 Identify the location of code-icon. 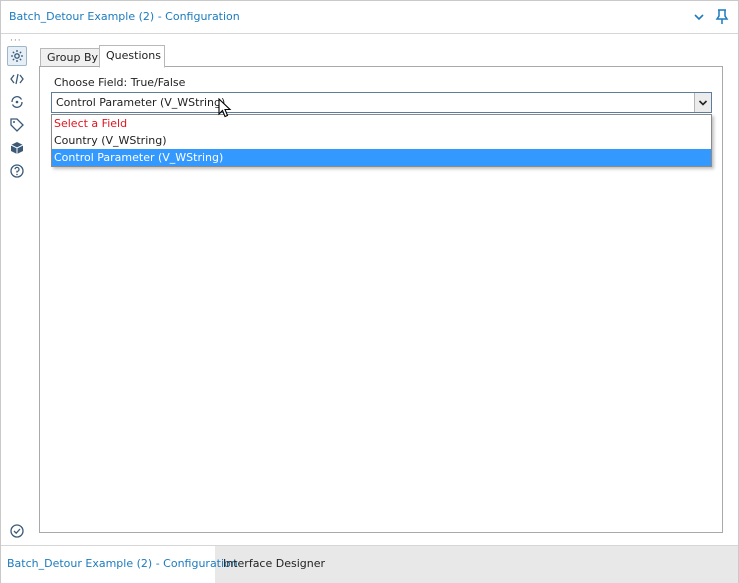
(17, 79).